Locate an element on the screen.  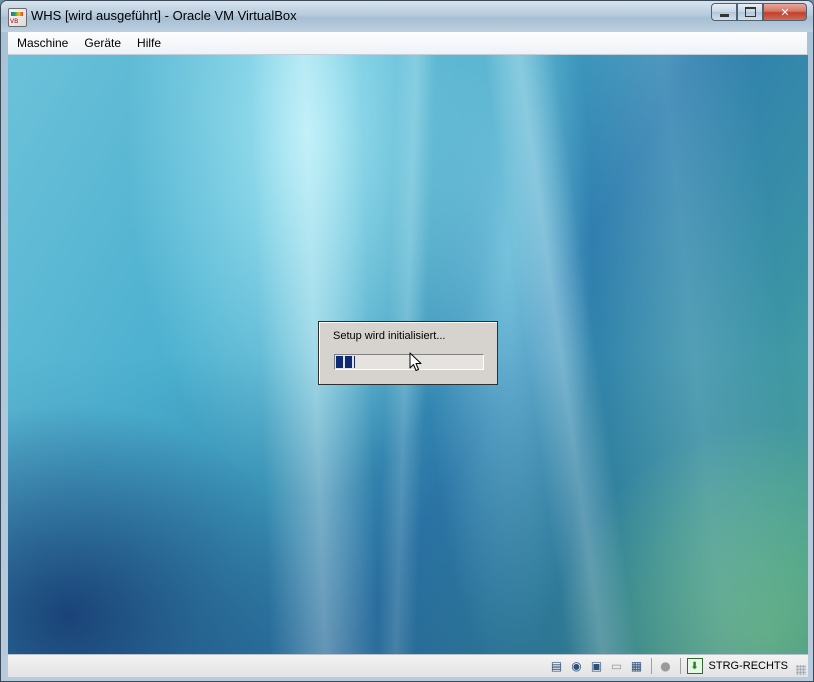
close-icon: ✕ is located at coordinates (785, 12).